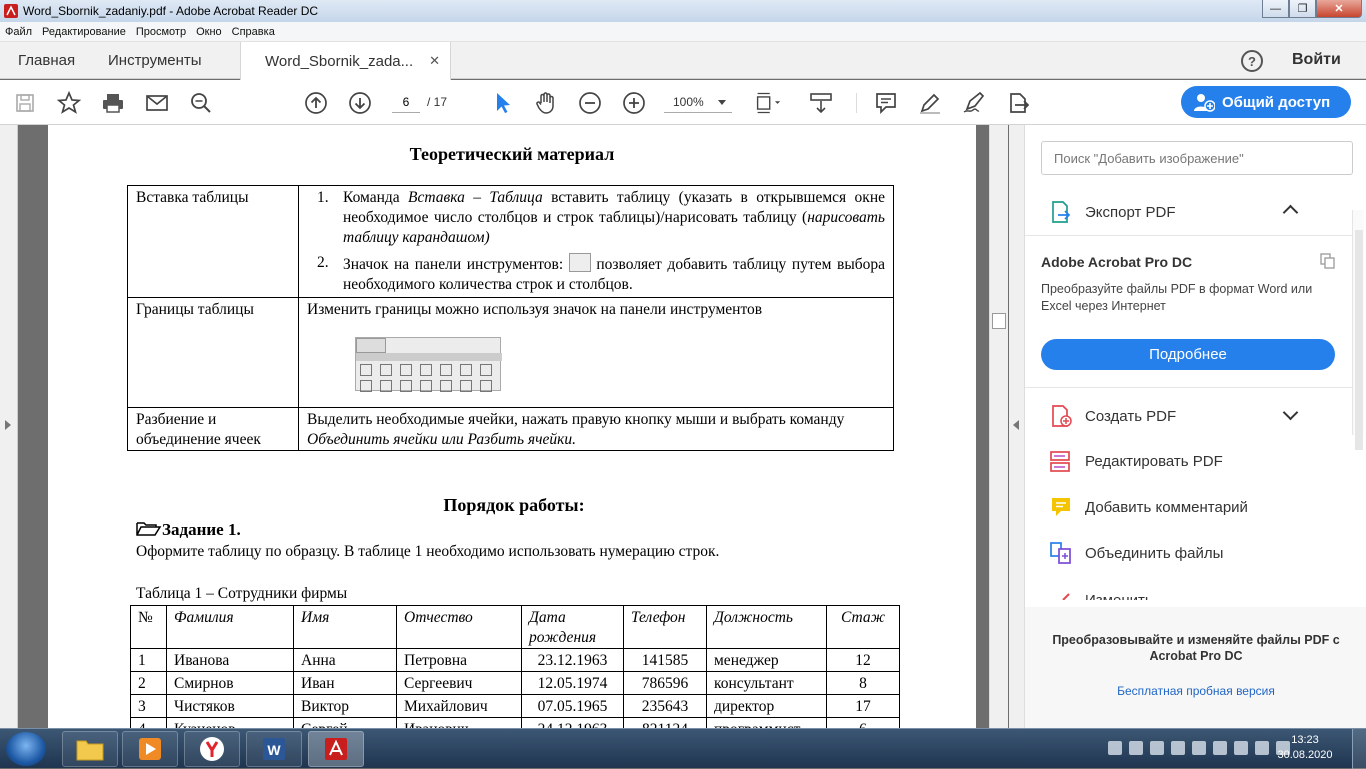  I want to click on tab-home: Главная, so click(46, 60).